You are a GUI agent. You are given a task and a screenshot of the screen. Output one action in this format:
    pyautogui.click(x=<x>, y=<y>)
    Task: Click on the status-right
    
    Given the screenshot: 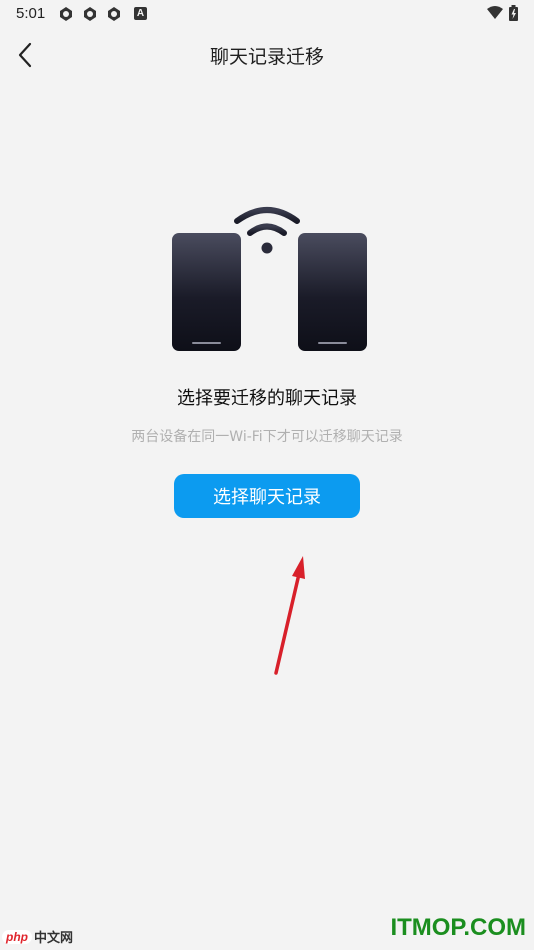 What is the action you would take?
    pyautogui.click(x=502, y=13)
    